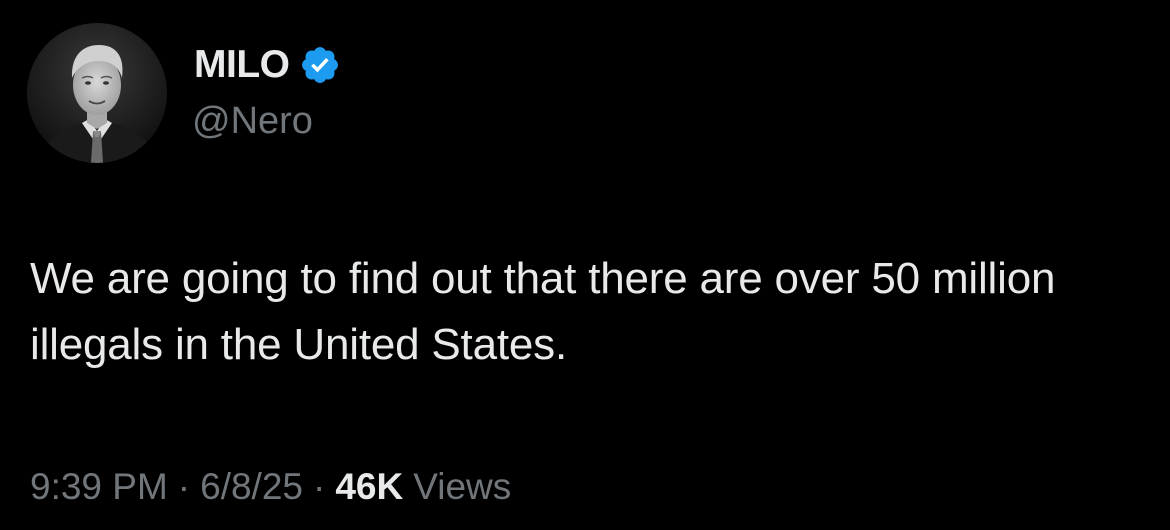 This screenshot has height=530, width=1170. Describe the element at coordinates (462, 487) in the screenshot. I see `views-label: Views` at that location.